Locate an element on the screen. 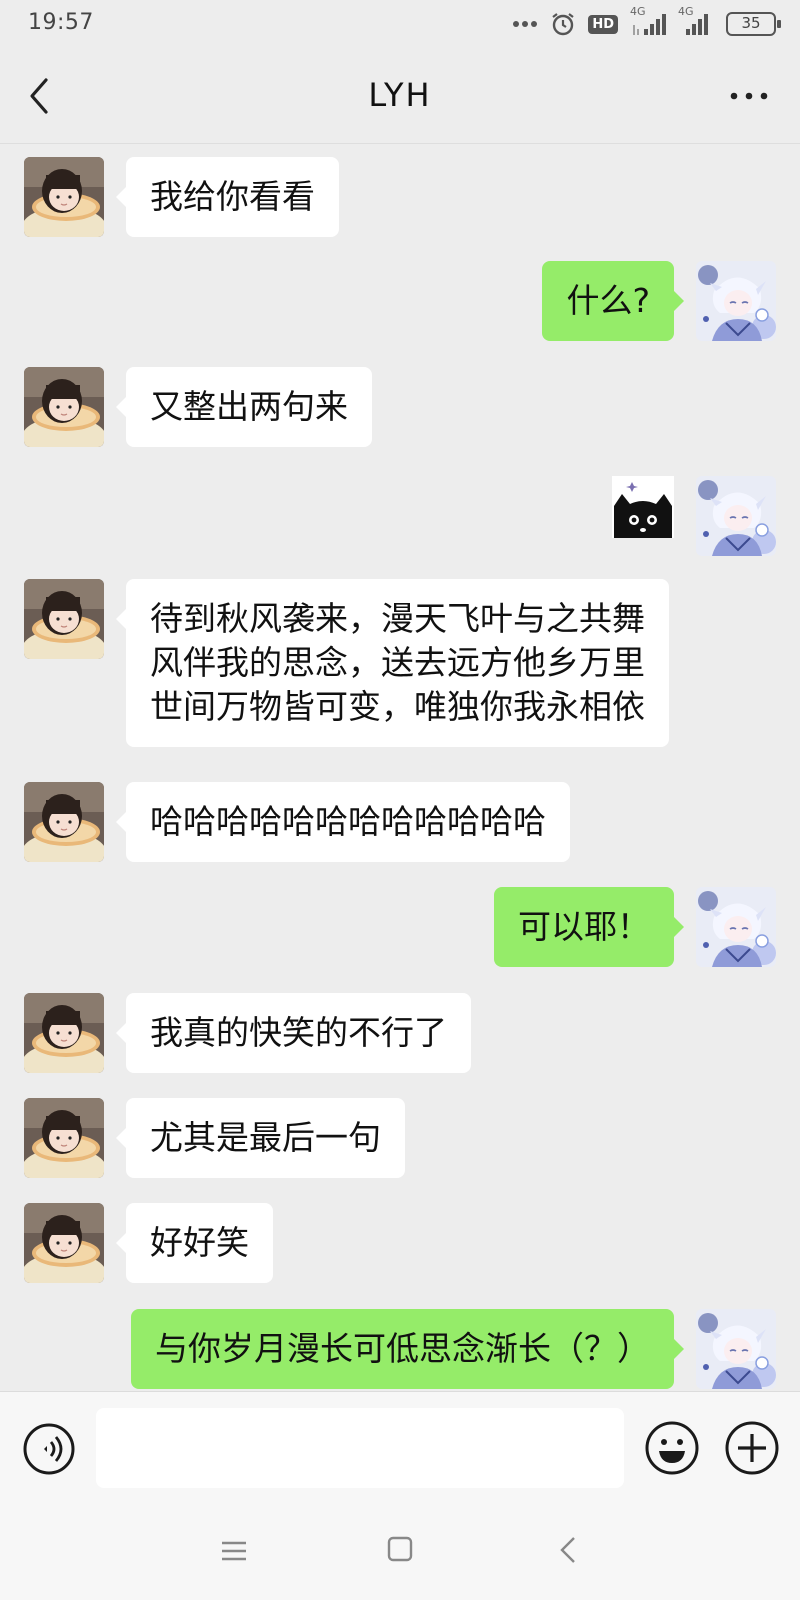 The image size is (800, 1600). black-cat-sticker-icon is located at coordinates (643, 507).